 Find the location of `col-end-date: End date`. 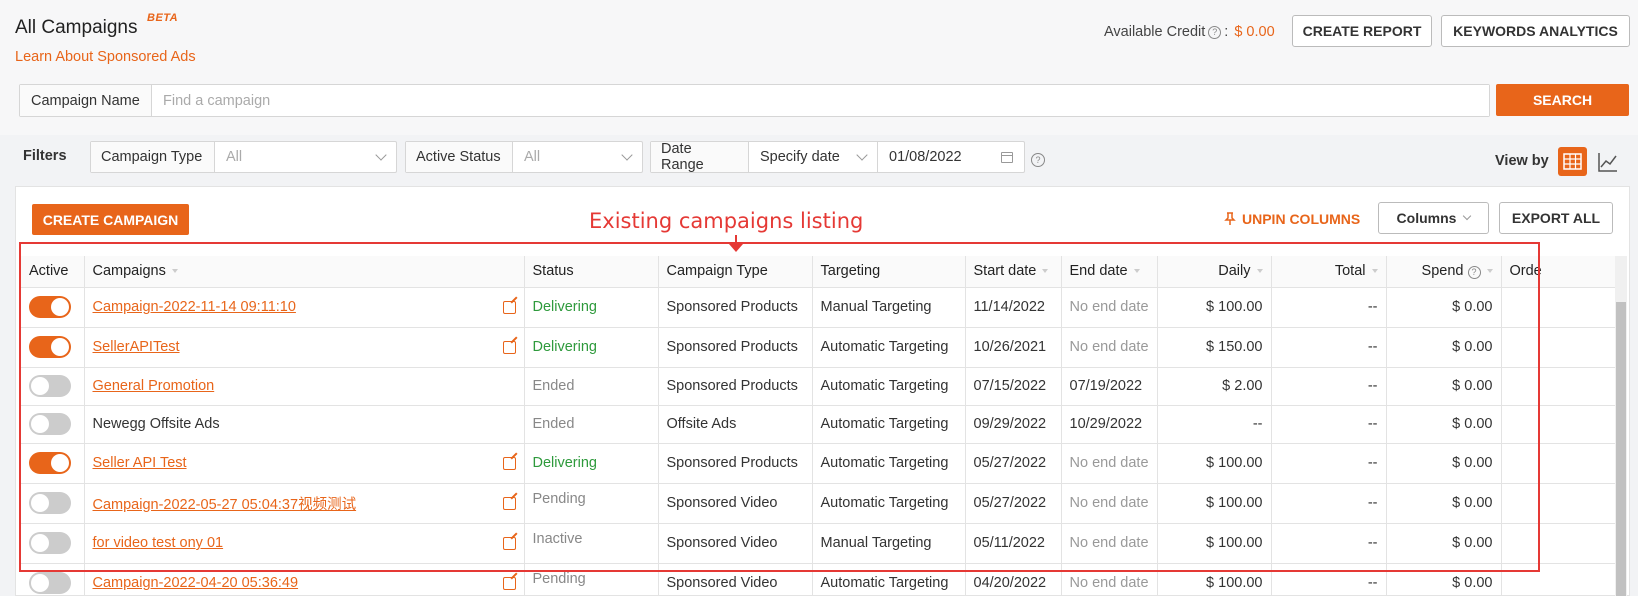

col-end-date: End date is located at coordinates (1109, 272).